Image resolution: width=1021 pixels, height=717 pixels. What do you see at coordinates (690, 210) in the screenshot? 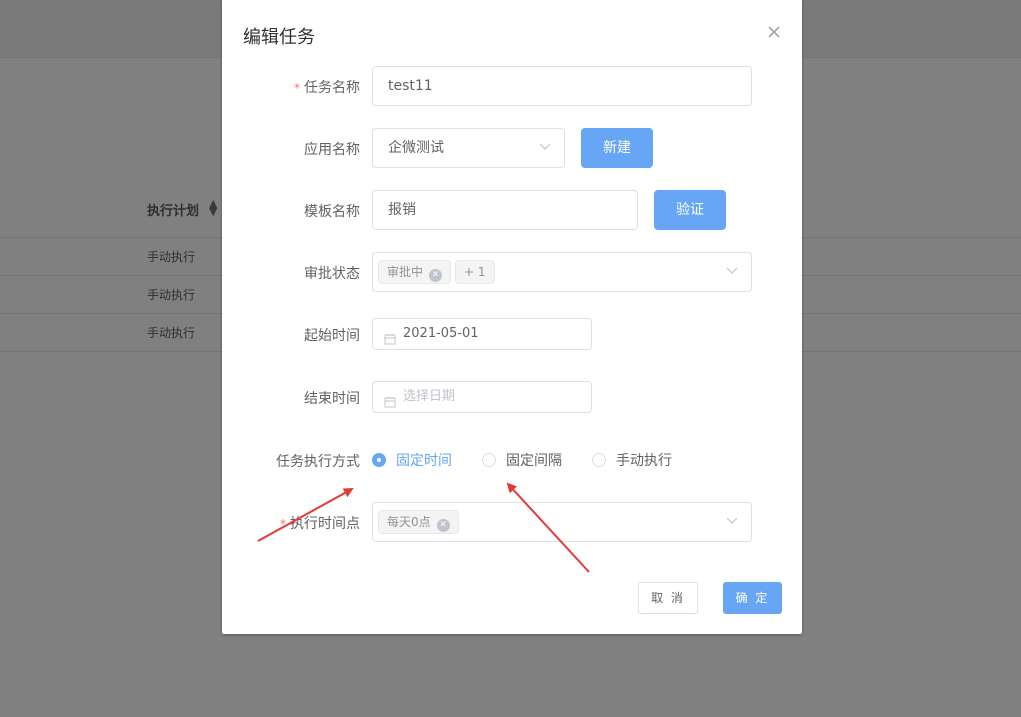
I see `verify-button: 验证` at bounding box center [690, 210].